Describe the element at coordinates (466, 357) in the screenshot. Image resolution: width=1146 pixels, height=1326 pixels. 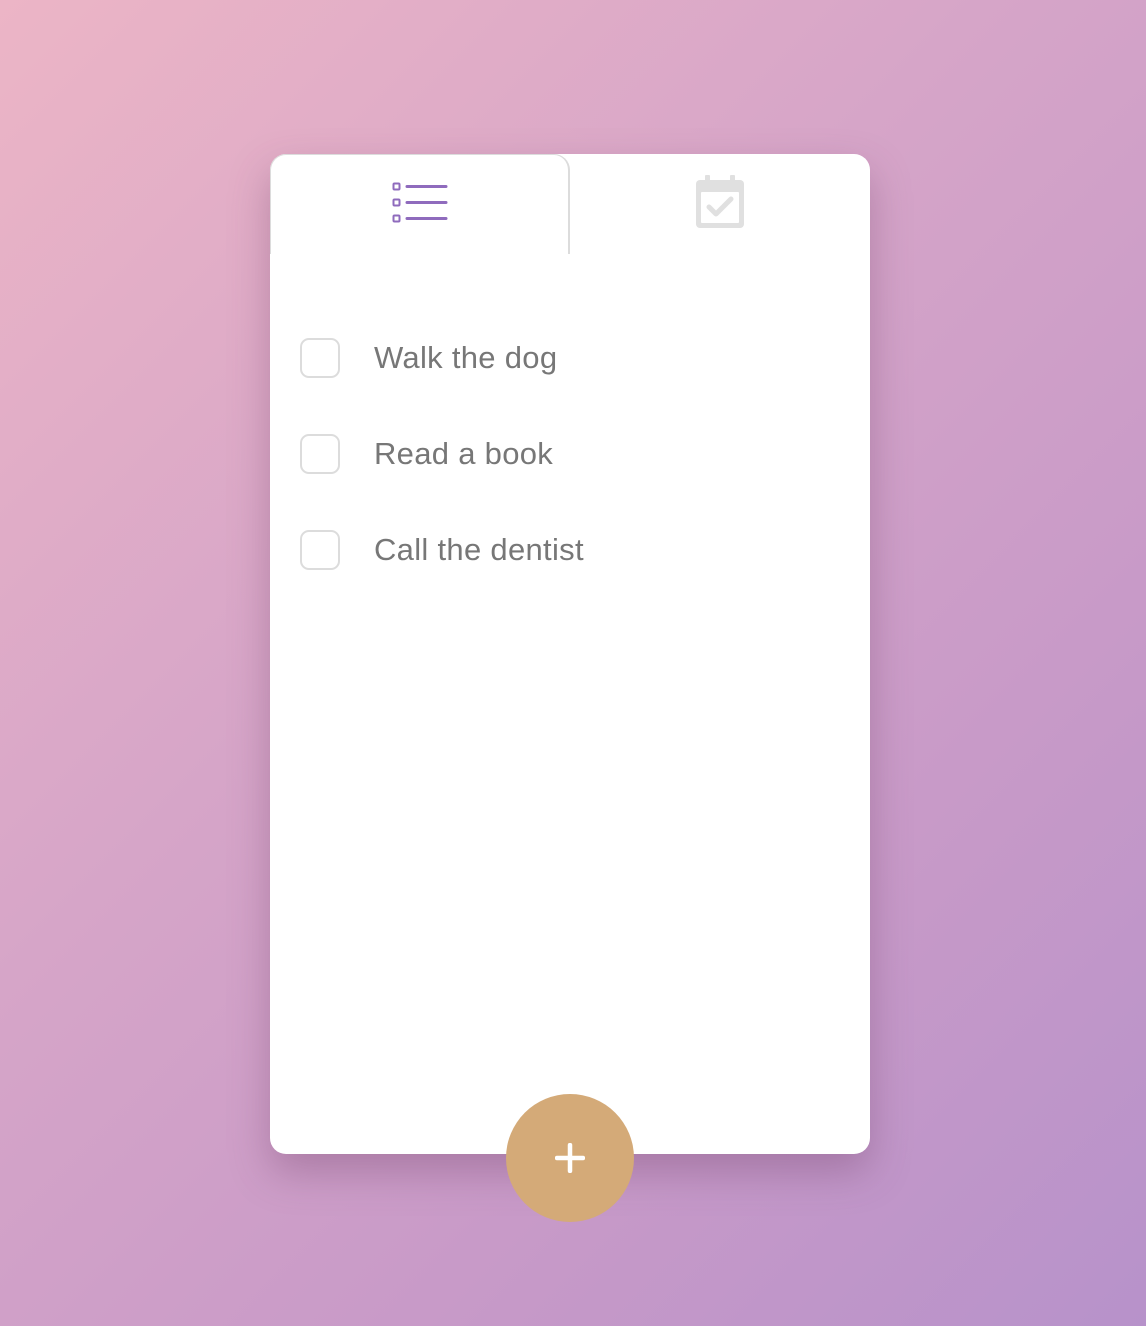
I see `task-label: Walk the dog` at that location.